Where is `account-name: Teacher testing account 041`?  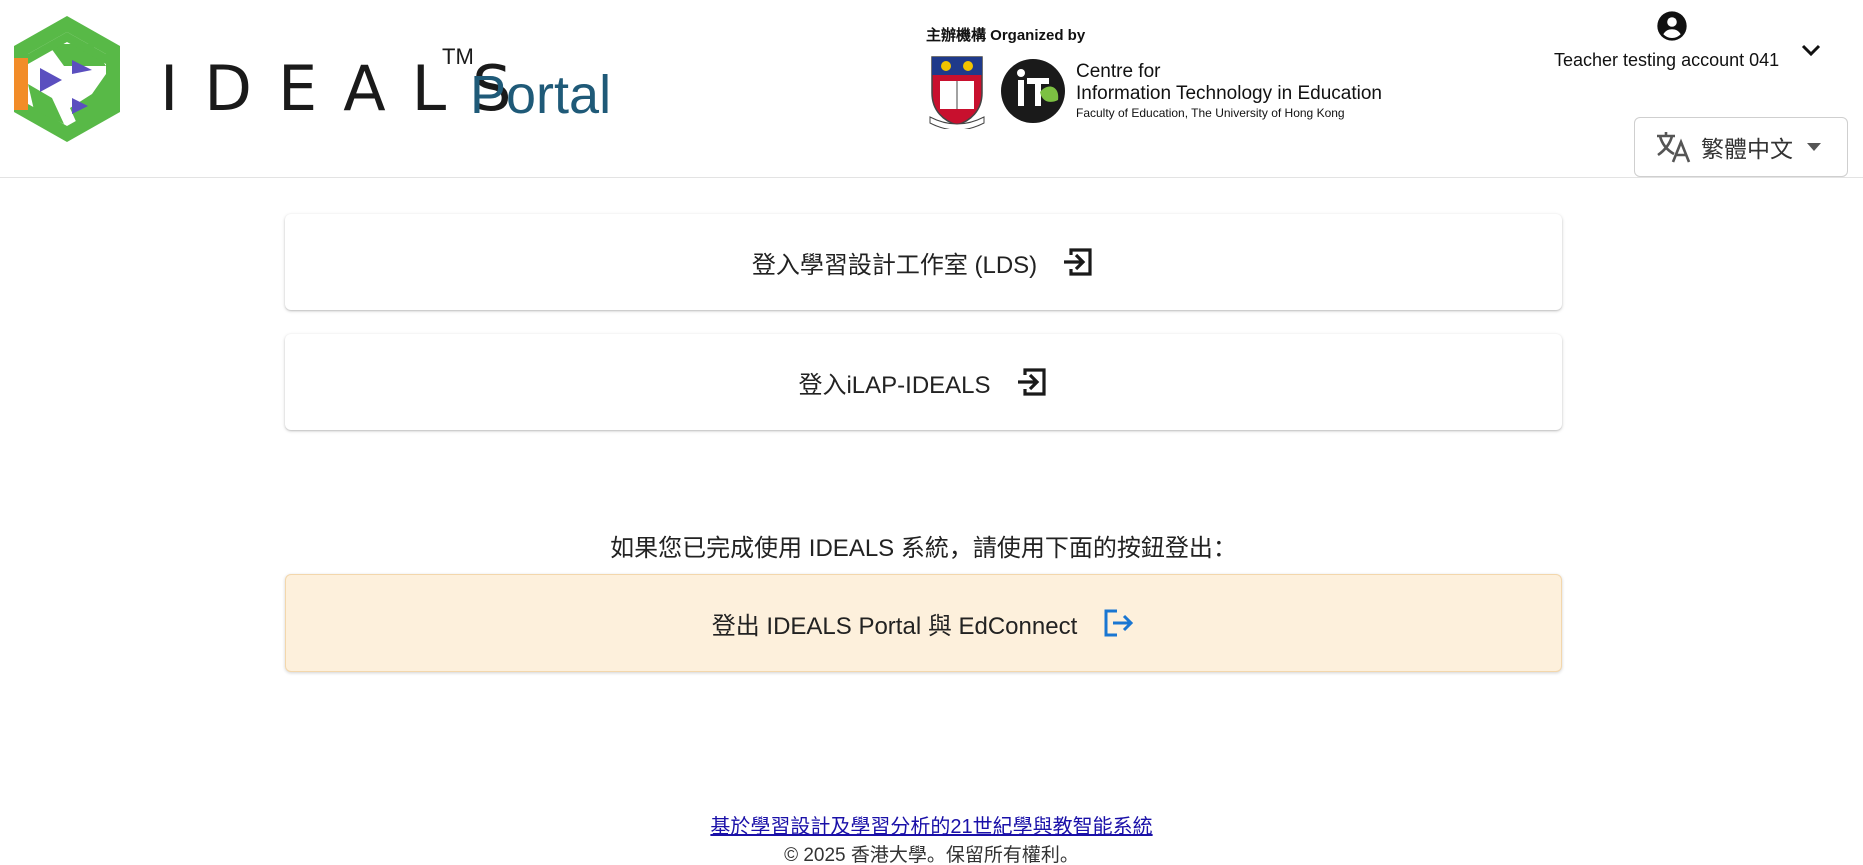 account-name: Teacher testing account 041 is located at coordinates (1667, 60).